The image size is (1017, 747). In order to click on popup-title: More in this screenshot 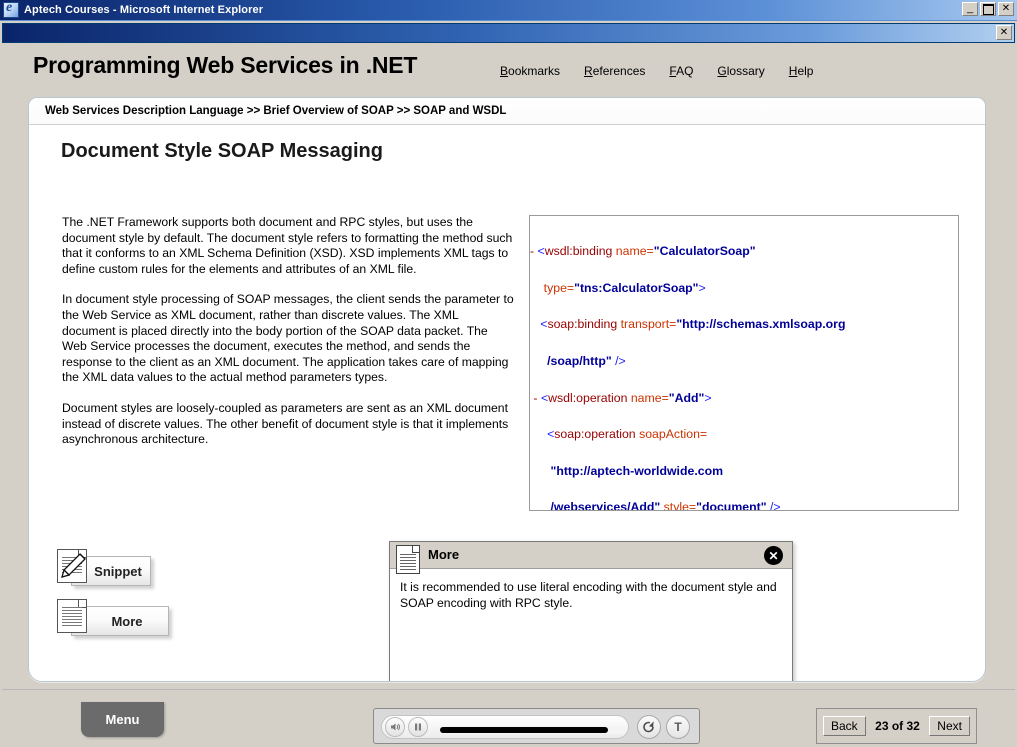, I will do `click(444, 554)`.